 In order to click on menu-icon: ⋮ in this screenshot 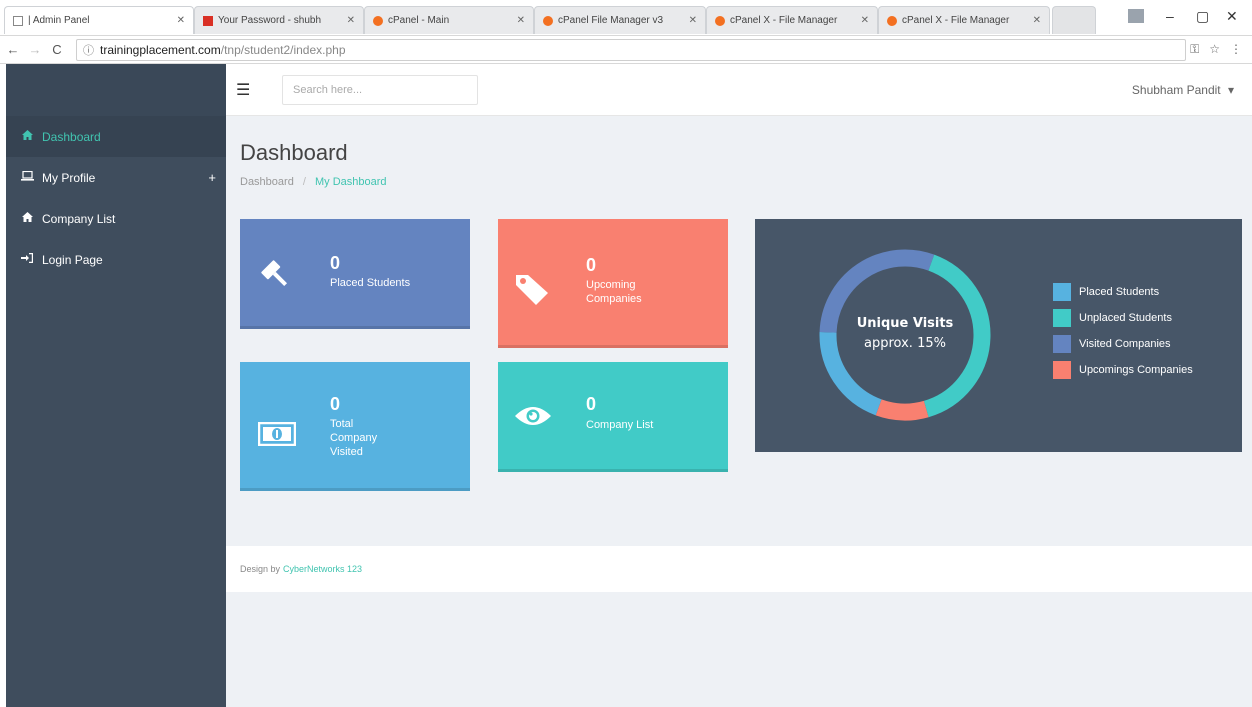, I will do `click(1236, 49)`.